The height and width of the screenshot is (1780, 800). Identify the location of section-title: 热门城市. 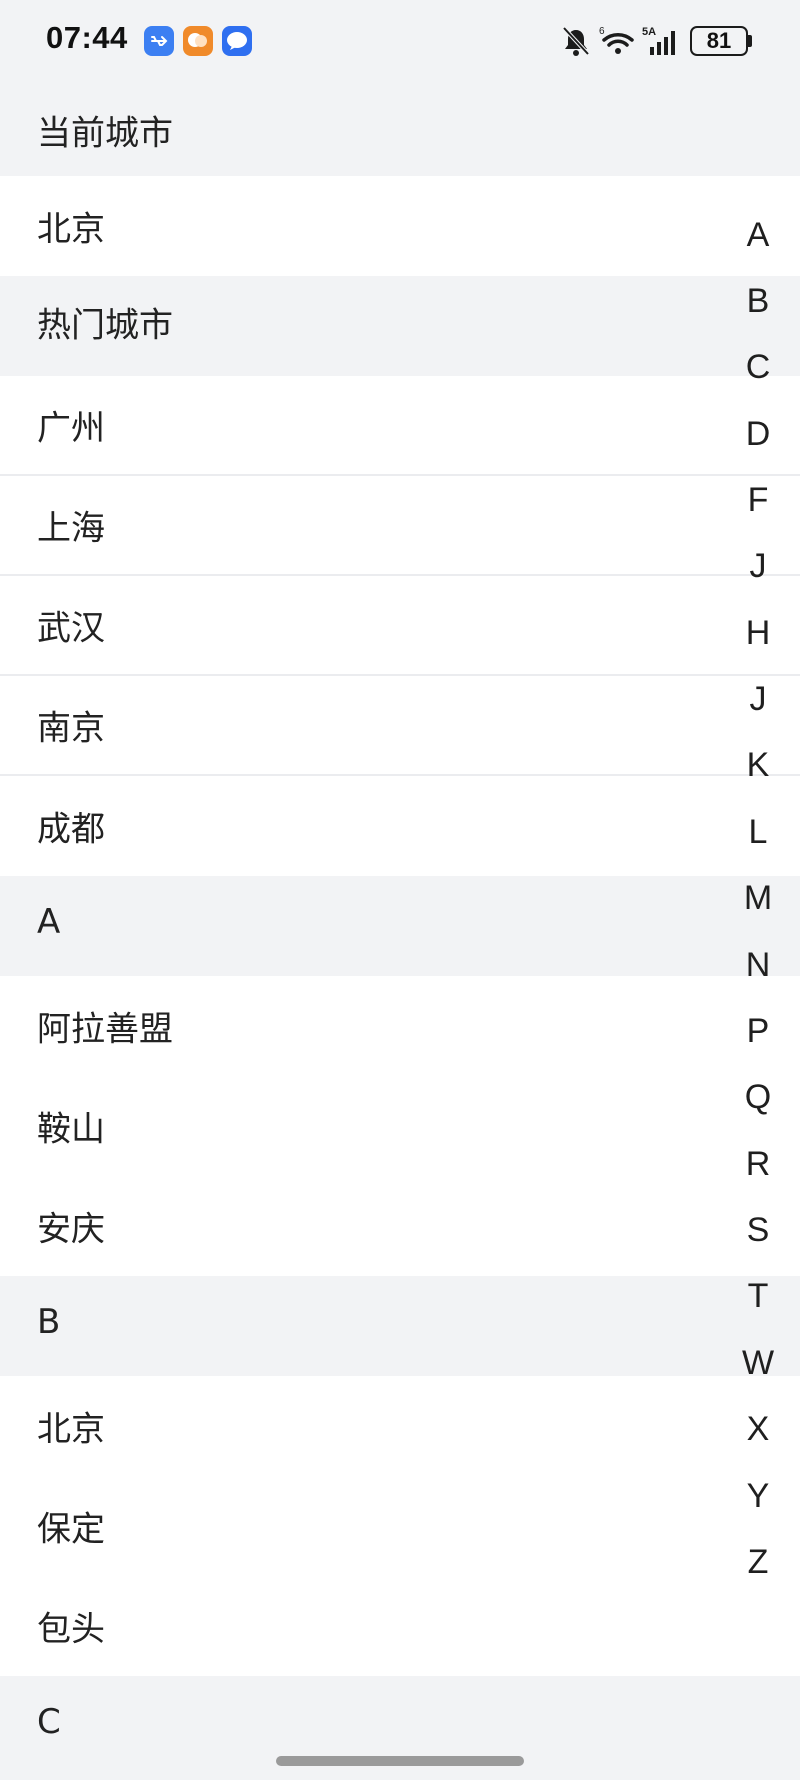
(105, 325).